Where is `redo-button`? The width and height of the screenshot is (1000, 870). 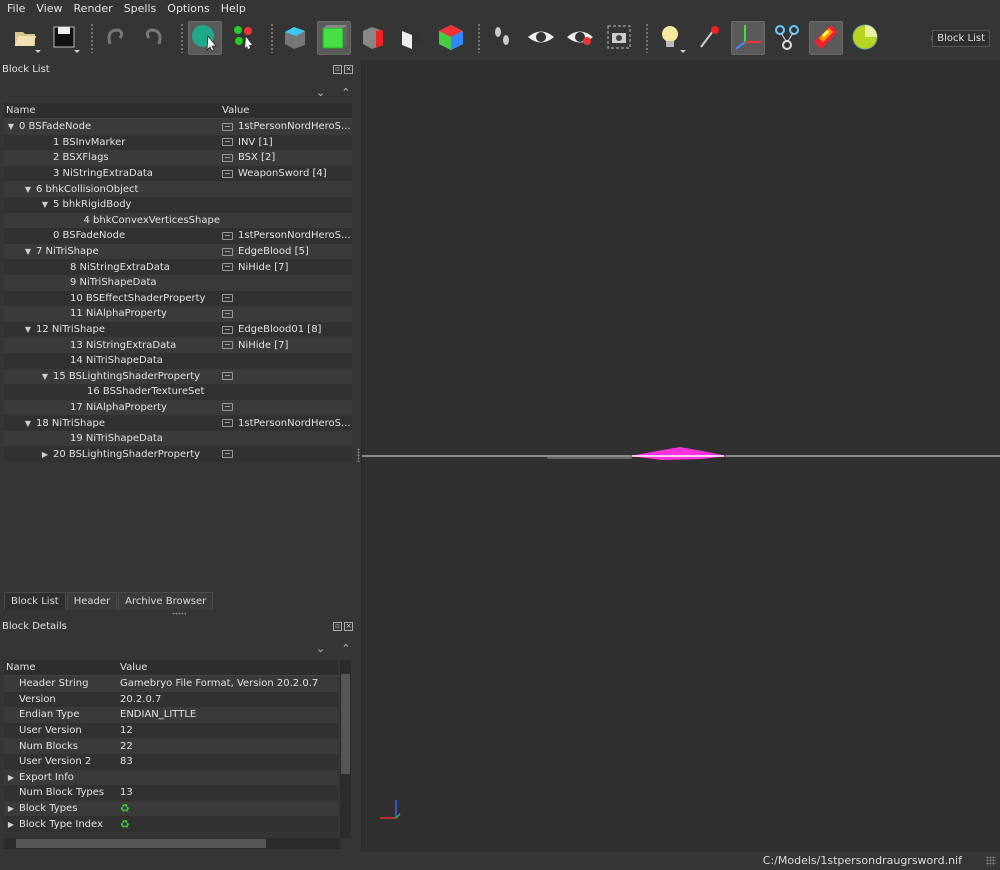
redo-button is located at coordinates (154, 38).